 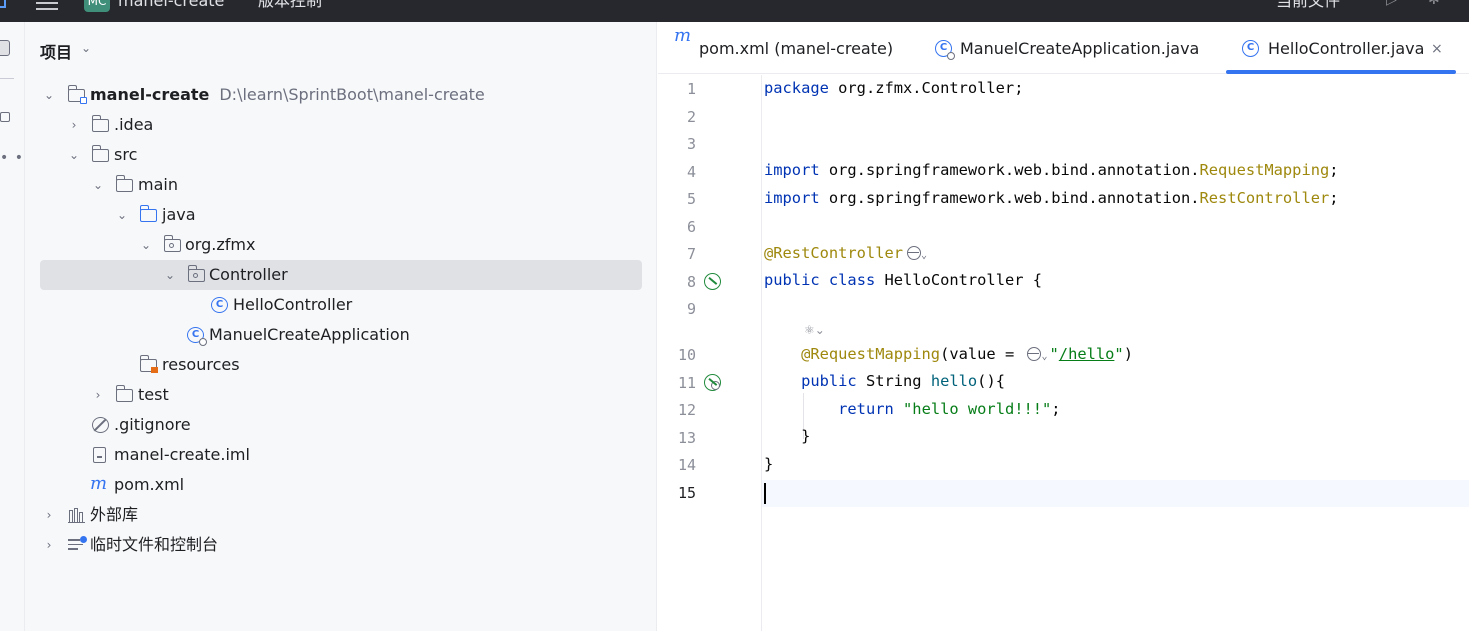 I want to click on ide-logo-icon, so click(x=3, y=4).